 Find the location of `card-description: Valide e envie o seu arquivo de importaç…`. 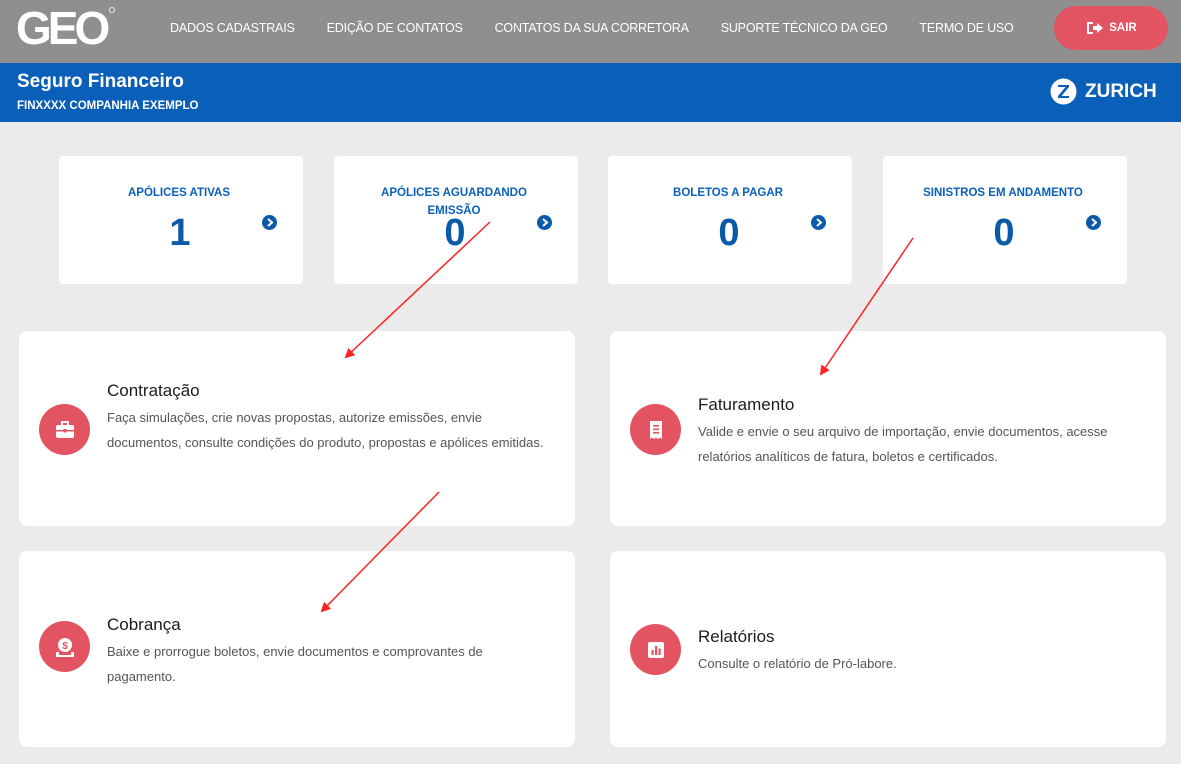

card-description: Valide e envie o seu arquivo de importaç… is located at coordinates (903, 444).